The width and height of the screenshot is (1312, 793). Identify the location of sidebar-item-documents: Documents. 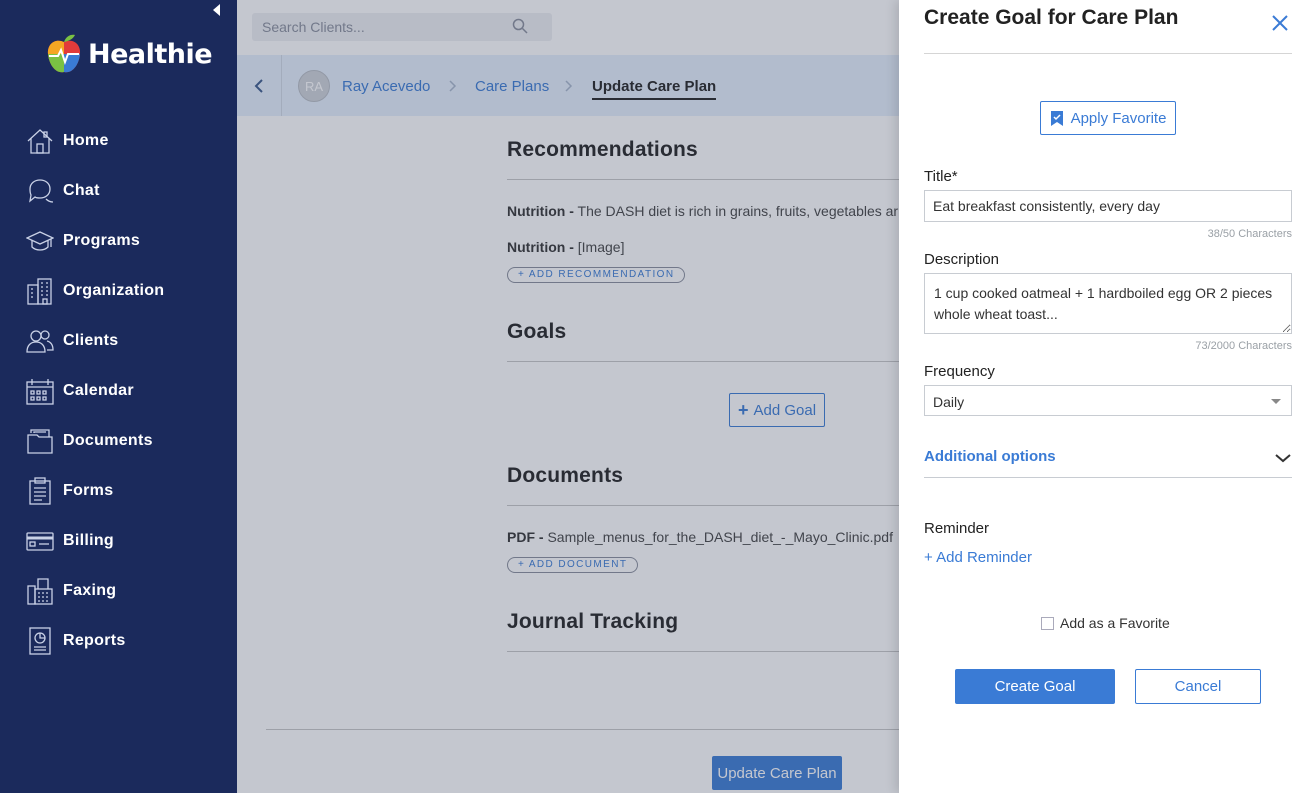
(118, 441).